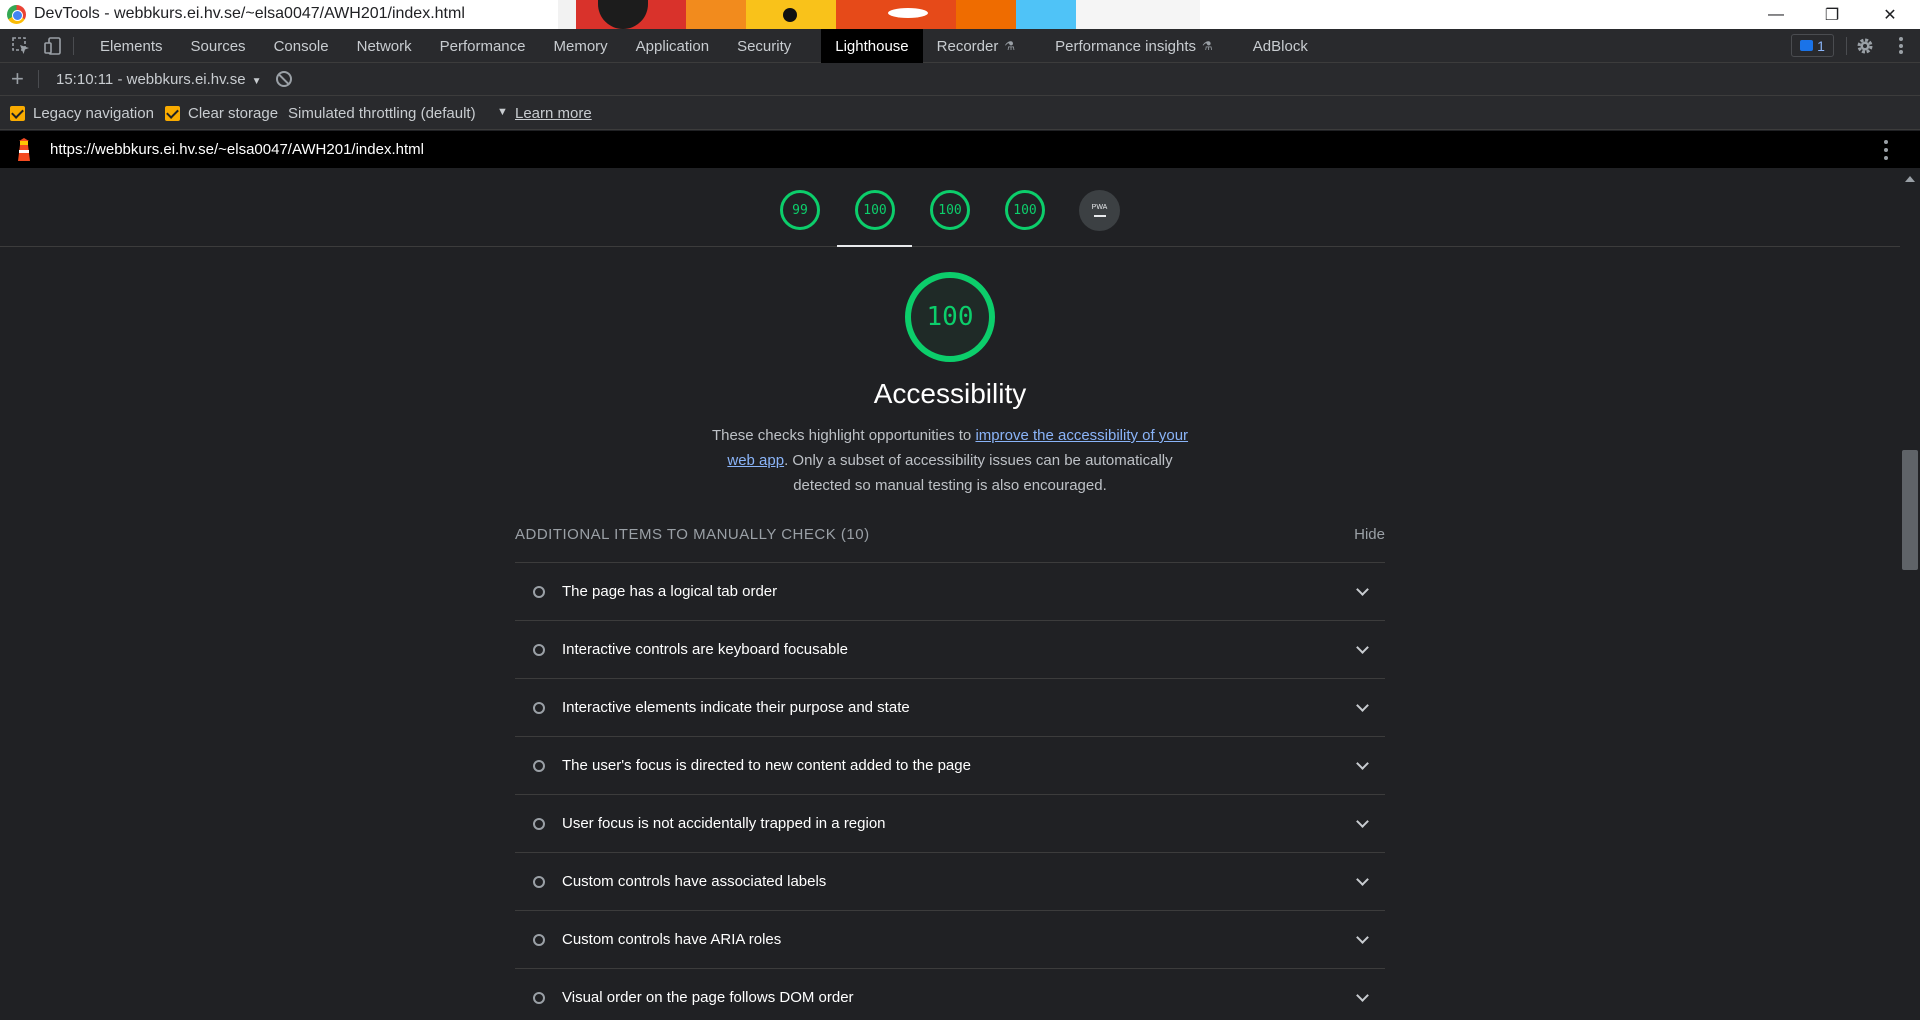 The height and width of the screenshot is (1020, 1920). Describe the element at coordinates (1832, 14) in the screenshot. I see `restore-button: ❐` at that location.